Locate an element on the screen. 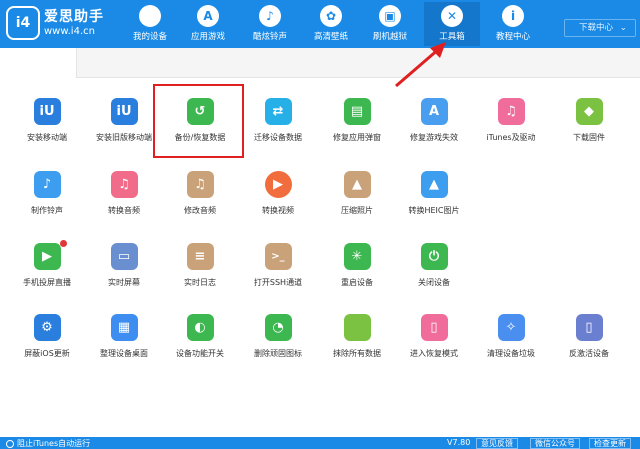 Image resolution: width=640 pixels, height=449 pixels. tool-label: 修复游戏失效 is located at coordinates (434, 137).